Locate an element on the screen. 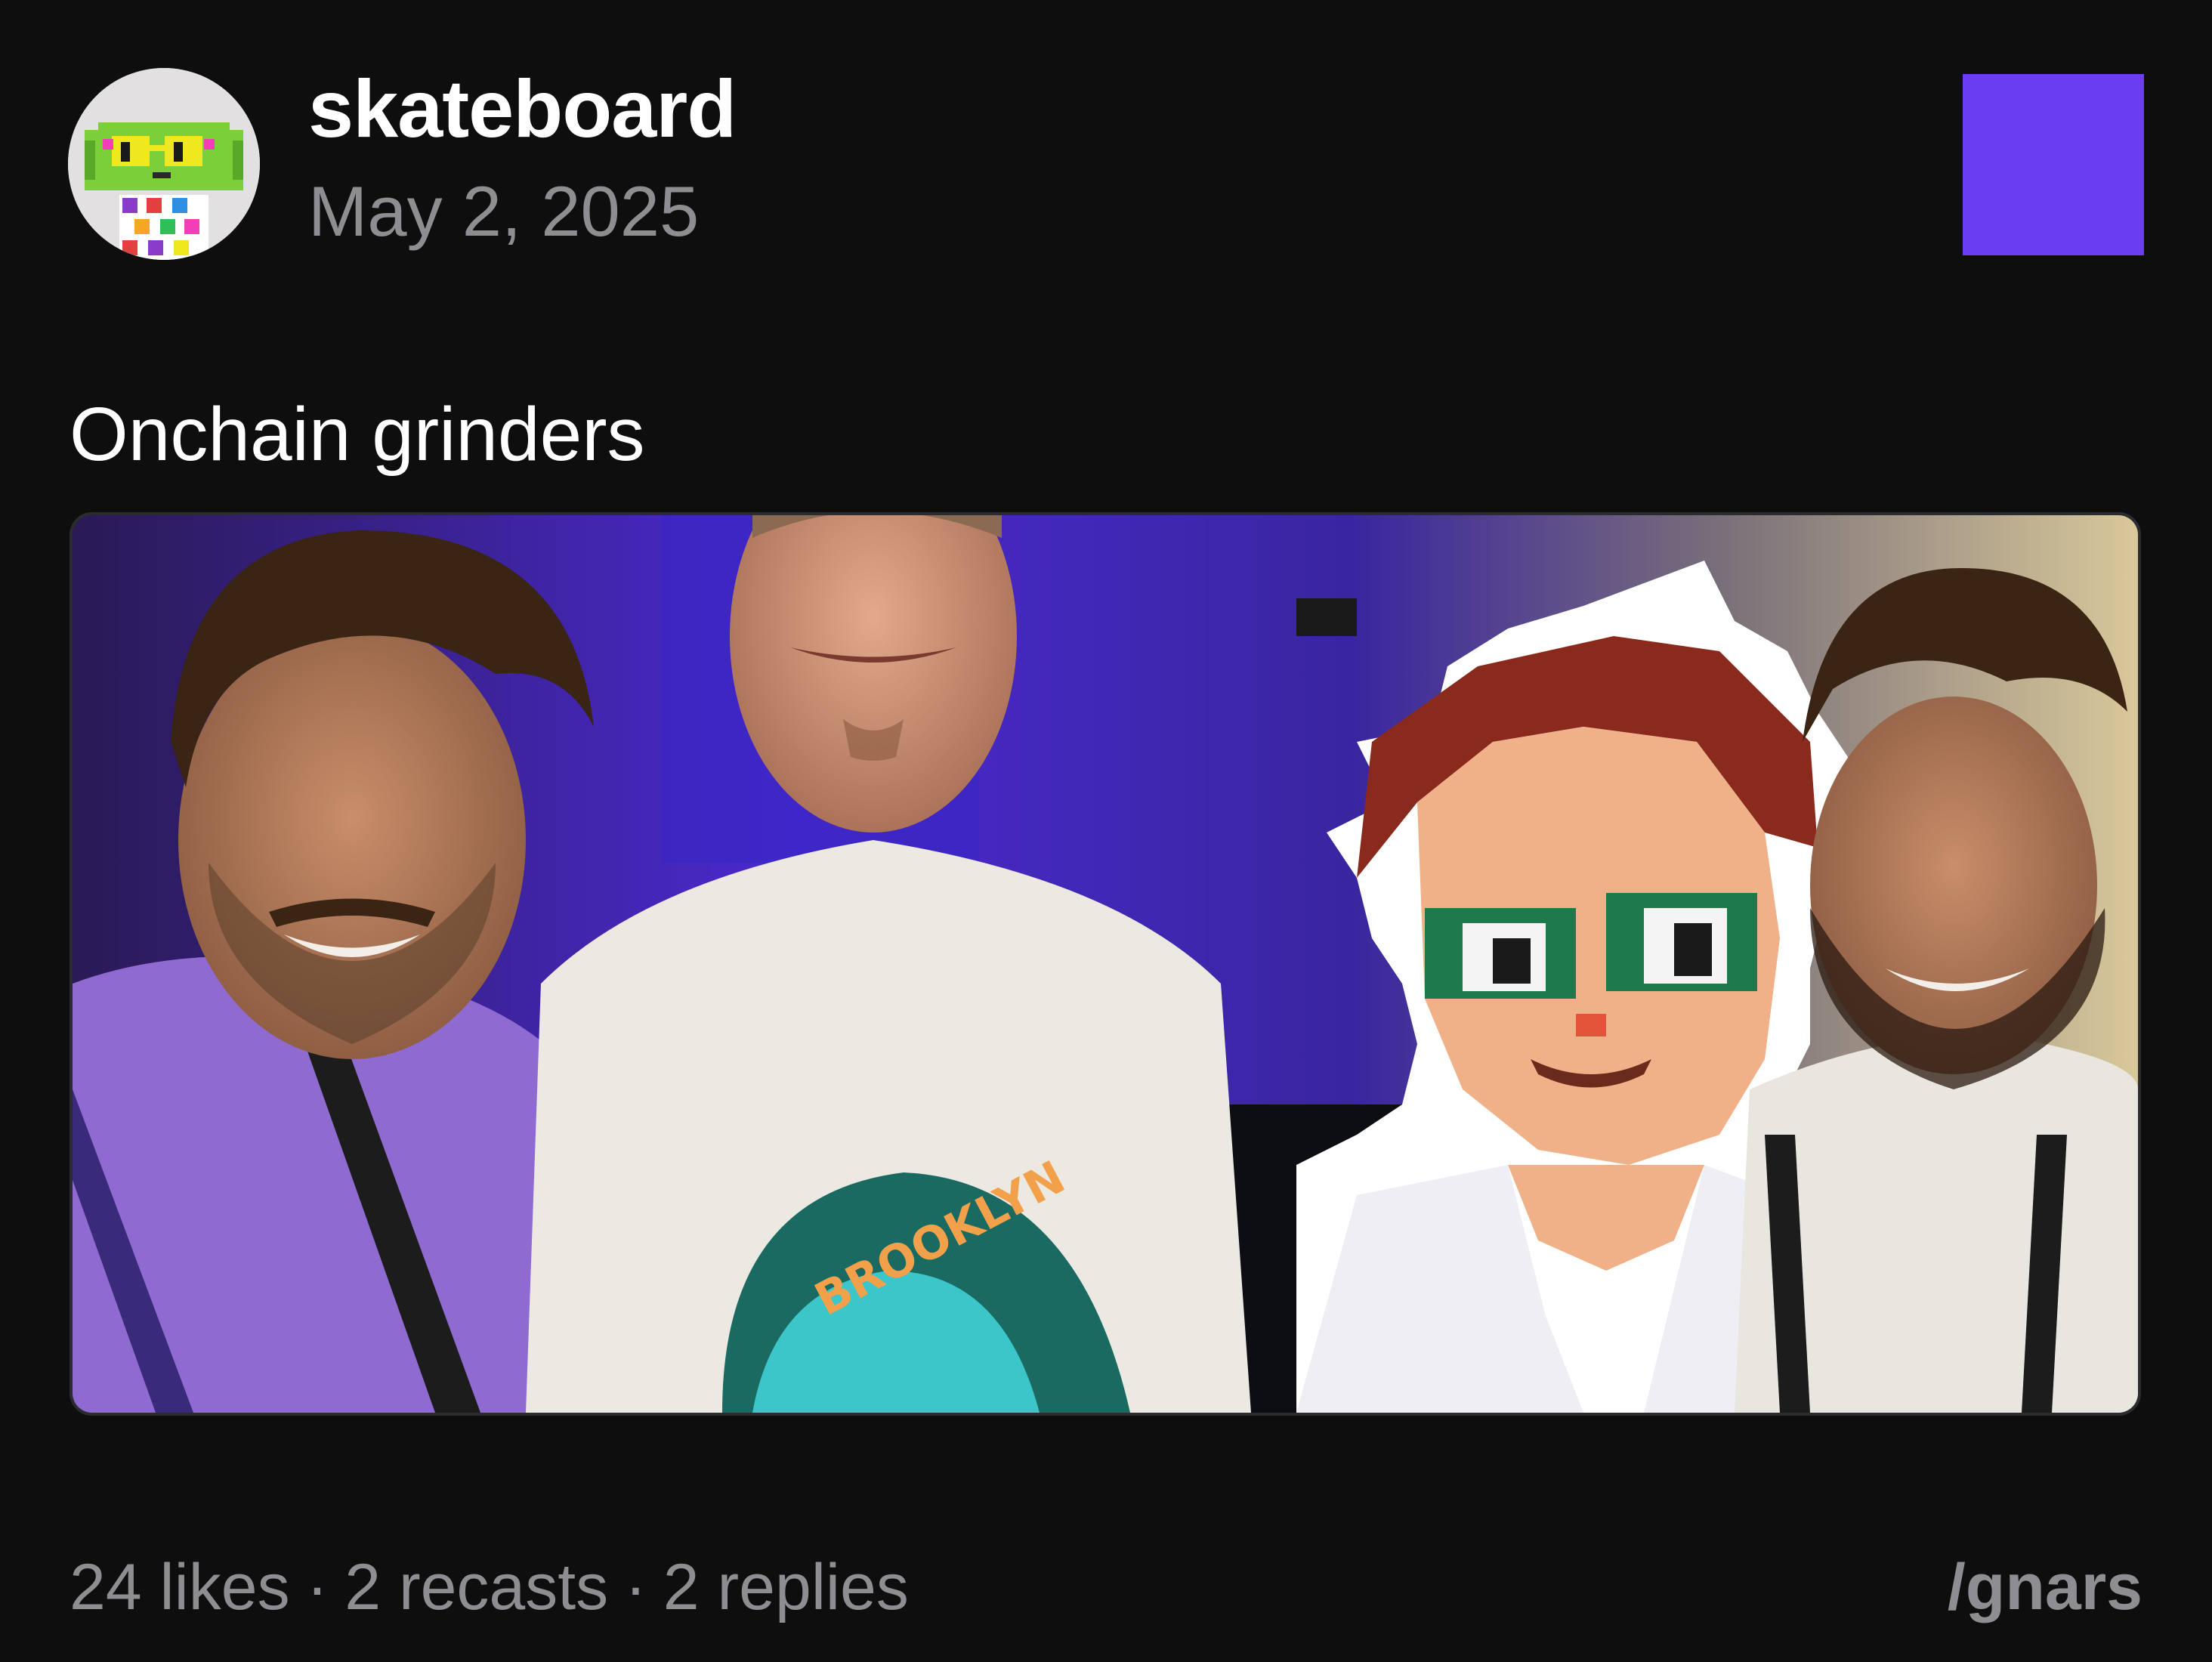  post-text: Onchain grinders is located at coordinates (357, 434).